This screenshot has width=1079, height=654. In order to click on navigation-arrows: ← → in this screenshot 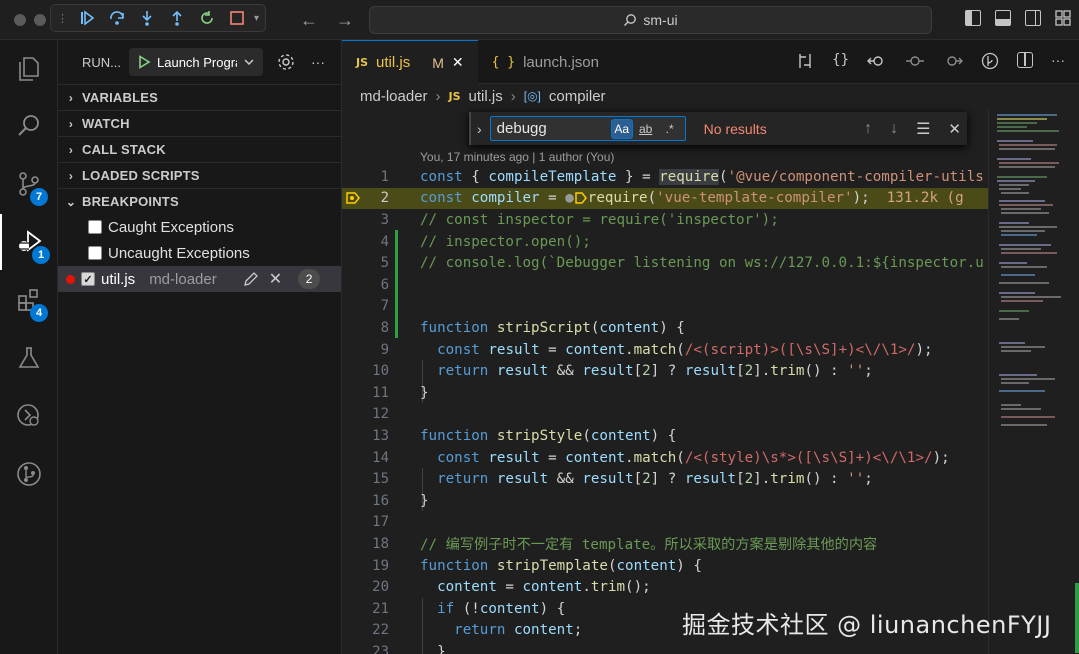, I will do `click(327, 20)`.